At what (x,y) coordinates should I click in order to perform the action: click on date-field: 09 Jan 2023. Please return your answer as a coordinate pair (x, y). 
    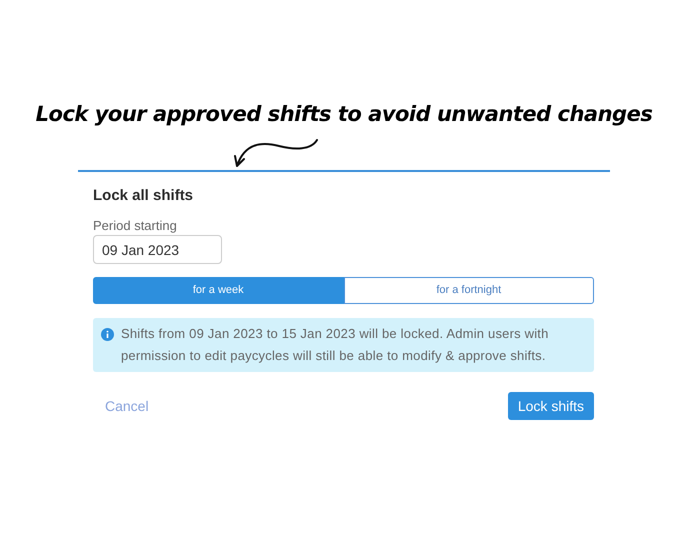
    Looking at the image, I should click on (157, 249).